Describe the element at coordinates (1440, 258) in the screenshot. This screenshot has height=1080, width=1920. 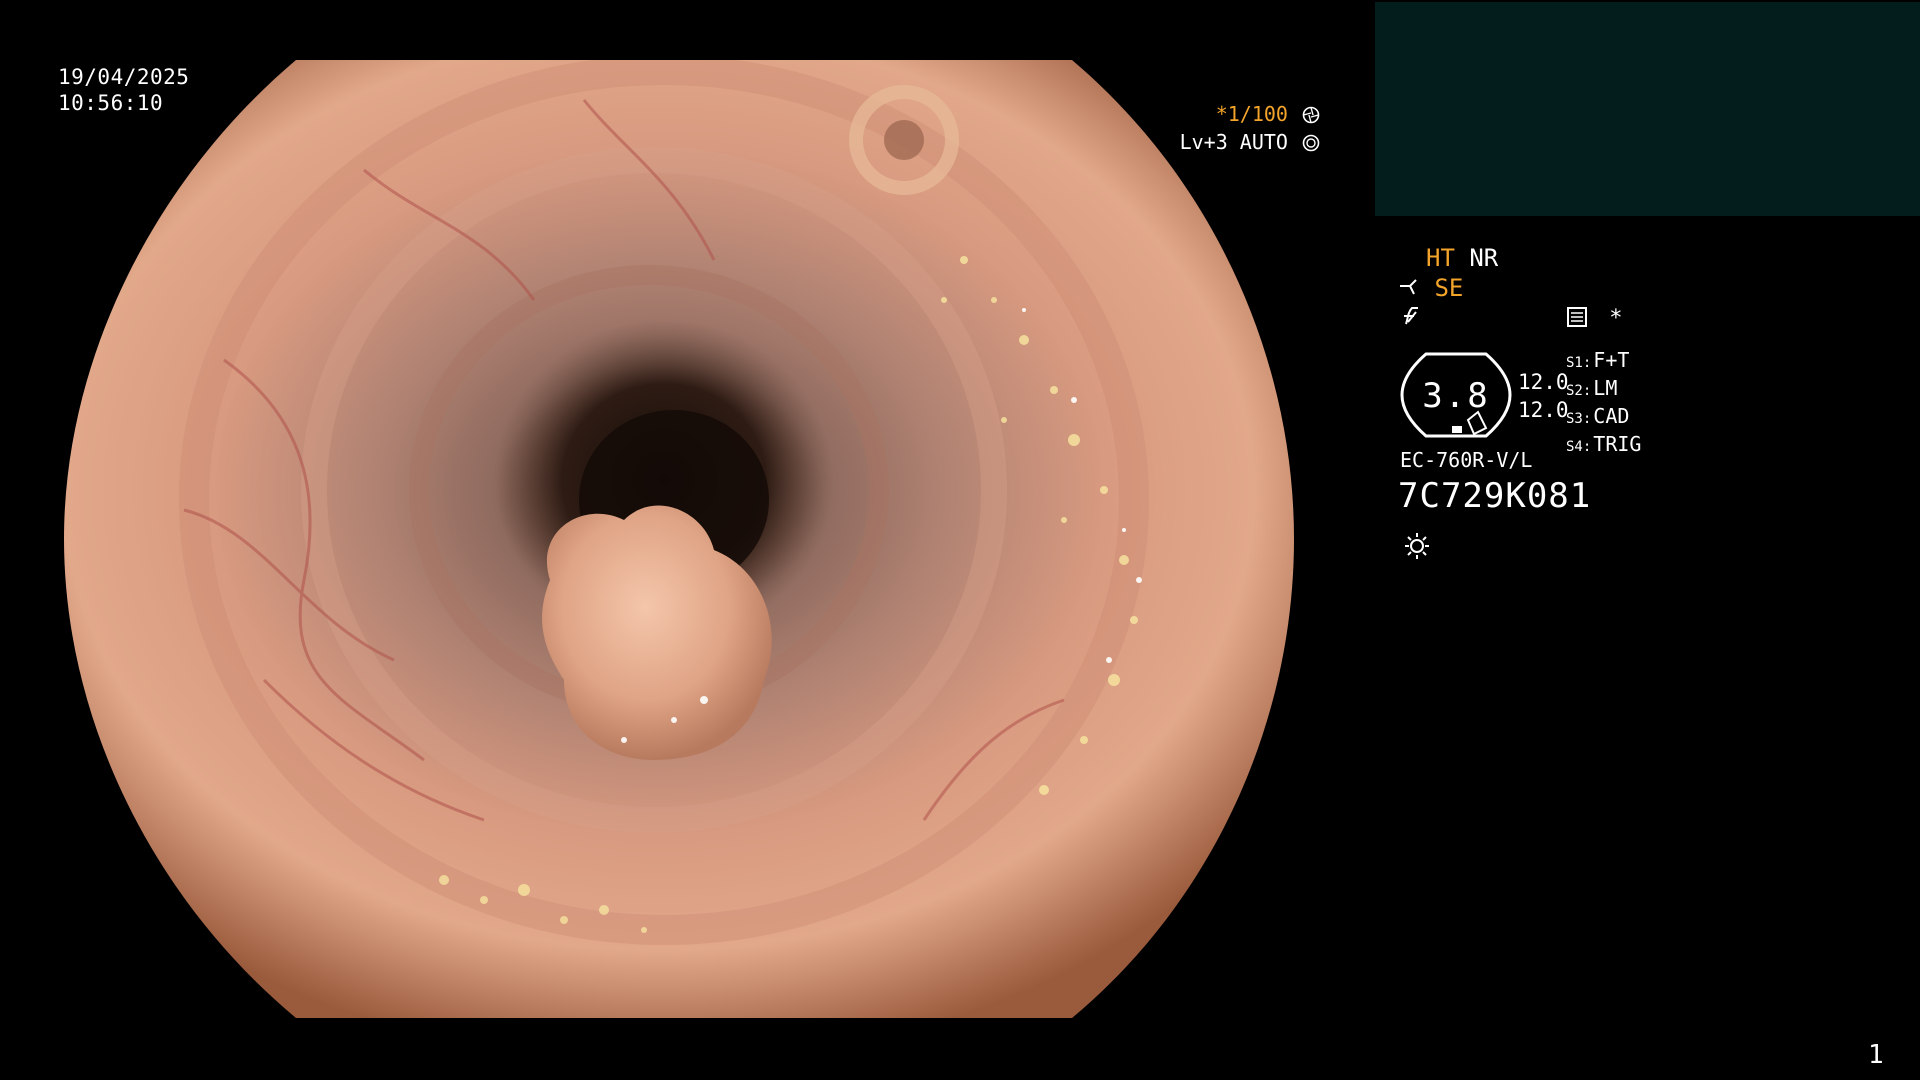
I see `ht-mode: HT` at that location.